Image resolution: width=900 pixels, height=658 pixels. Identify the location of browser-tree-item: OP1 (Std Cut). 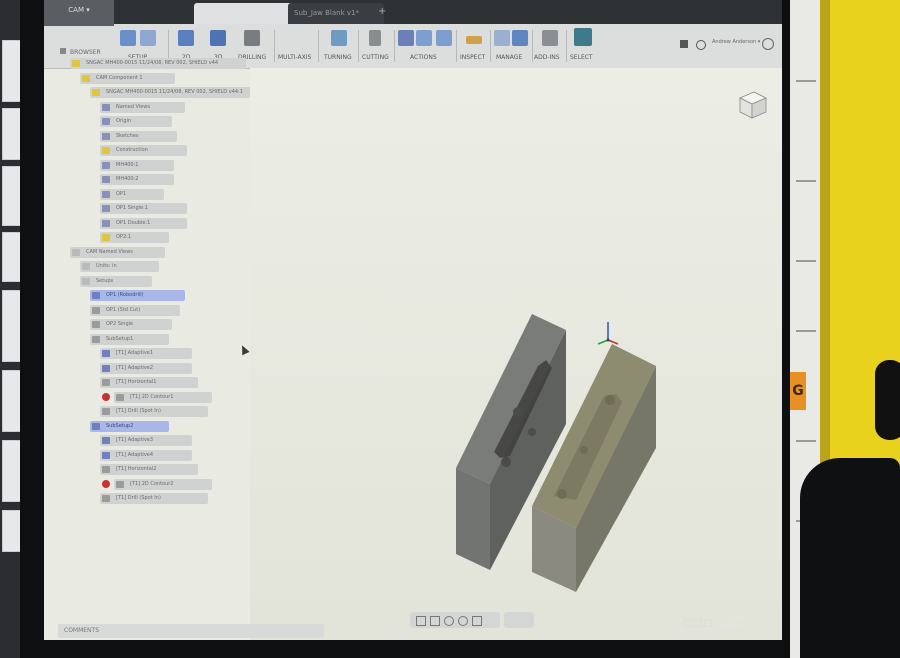
(135, 310).